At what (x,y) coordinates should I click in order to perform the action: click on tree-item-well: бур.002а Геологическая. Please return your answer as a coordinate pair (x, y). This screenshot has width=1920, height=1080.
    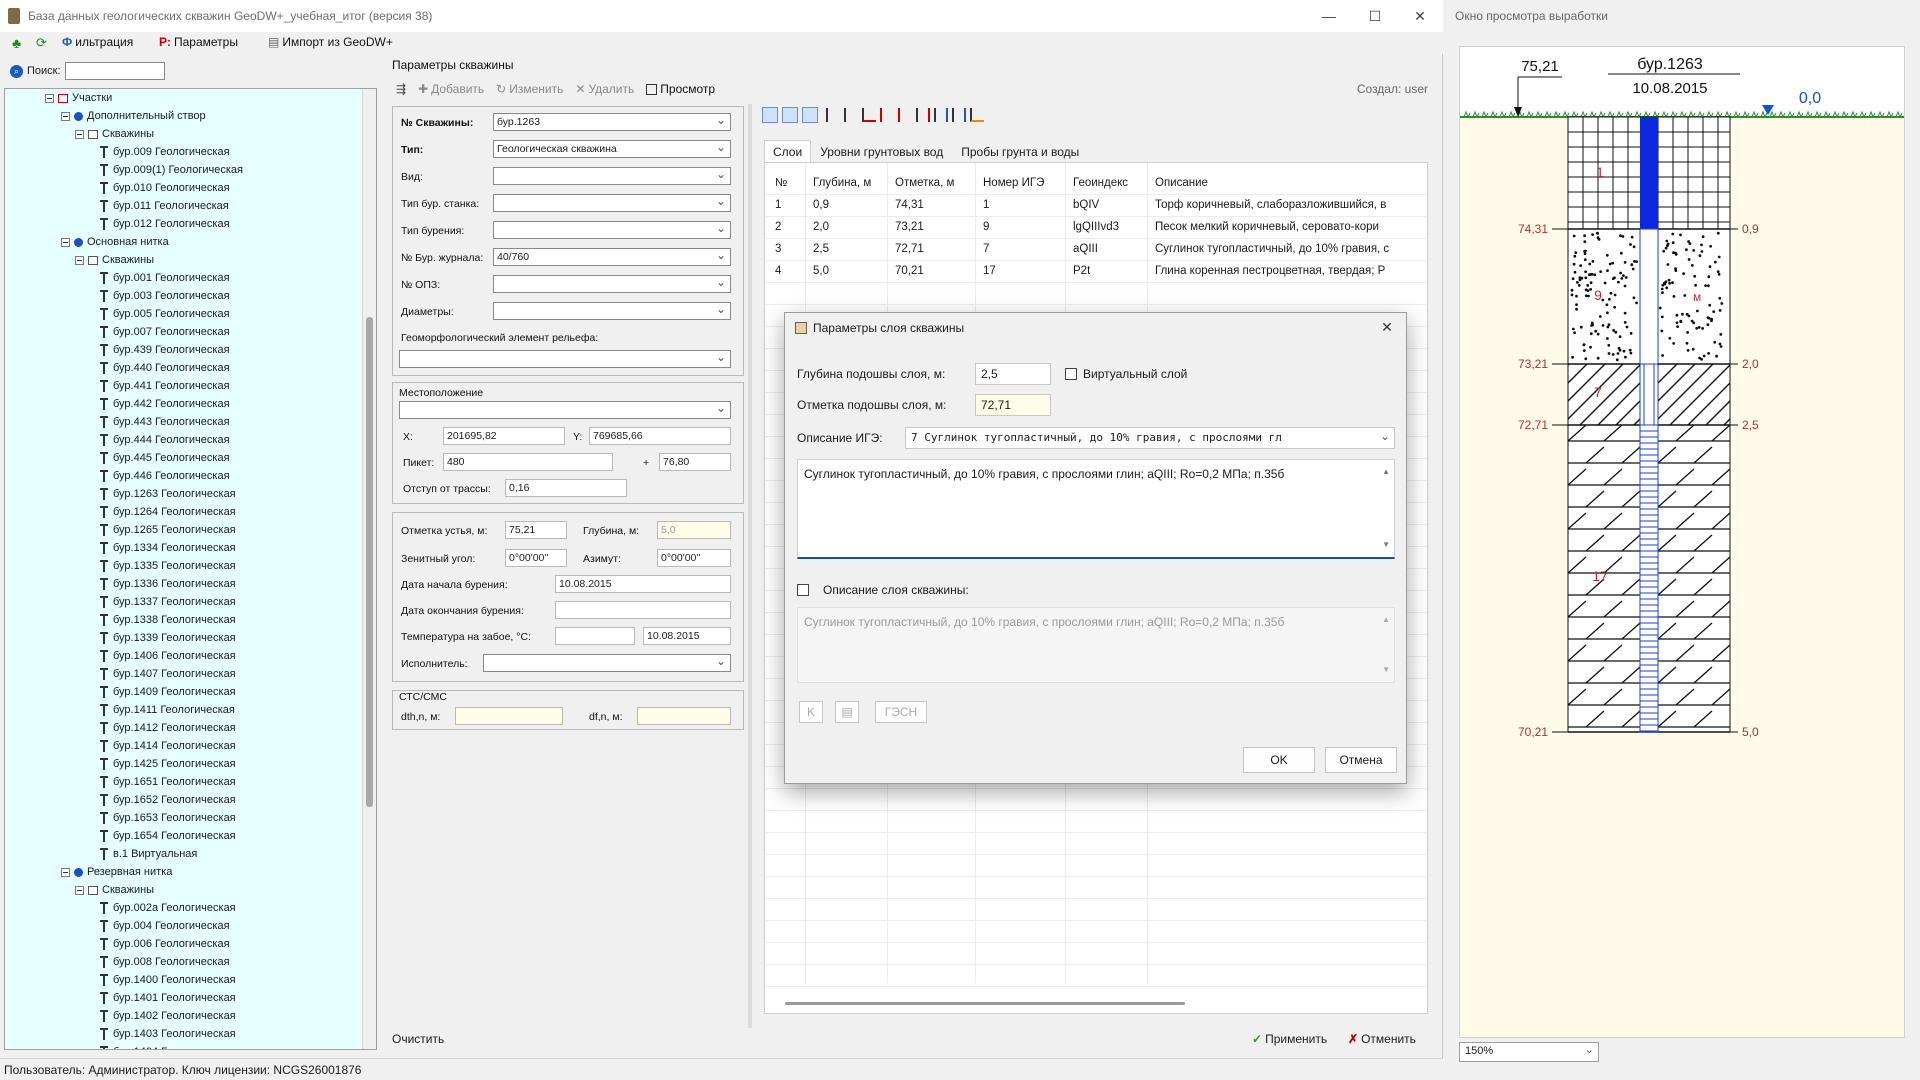
    Looking at the image, I should click on (167, 908).